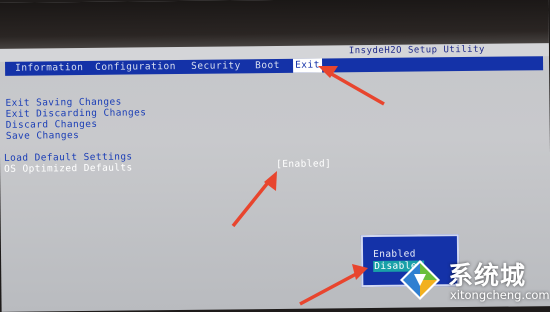  What do you see at coordinates (500, 295) in the screenshot?
I see `watermark-url: xitongcheng.com` at bounding box center [500, 295].